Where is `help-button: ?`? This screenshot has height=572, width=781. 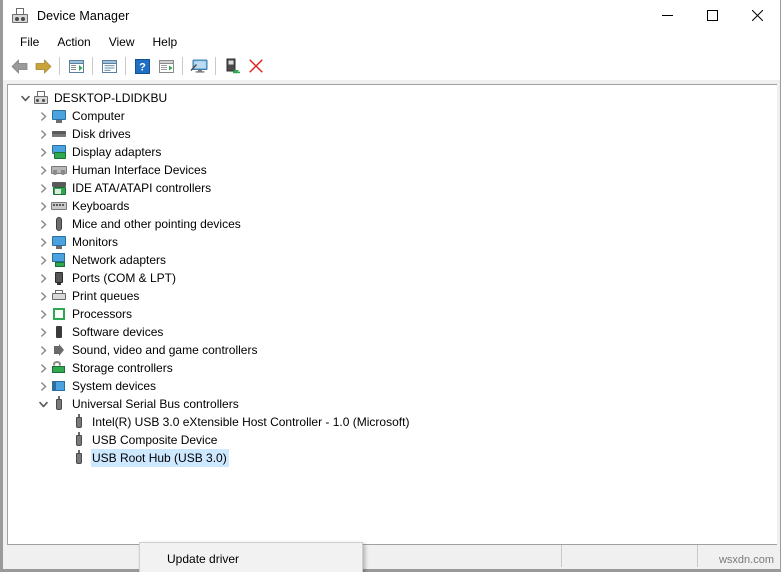 help-button: ? is located at coordinates (142, 66).